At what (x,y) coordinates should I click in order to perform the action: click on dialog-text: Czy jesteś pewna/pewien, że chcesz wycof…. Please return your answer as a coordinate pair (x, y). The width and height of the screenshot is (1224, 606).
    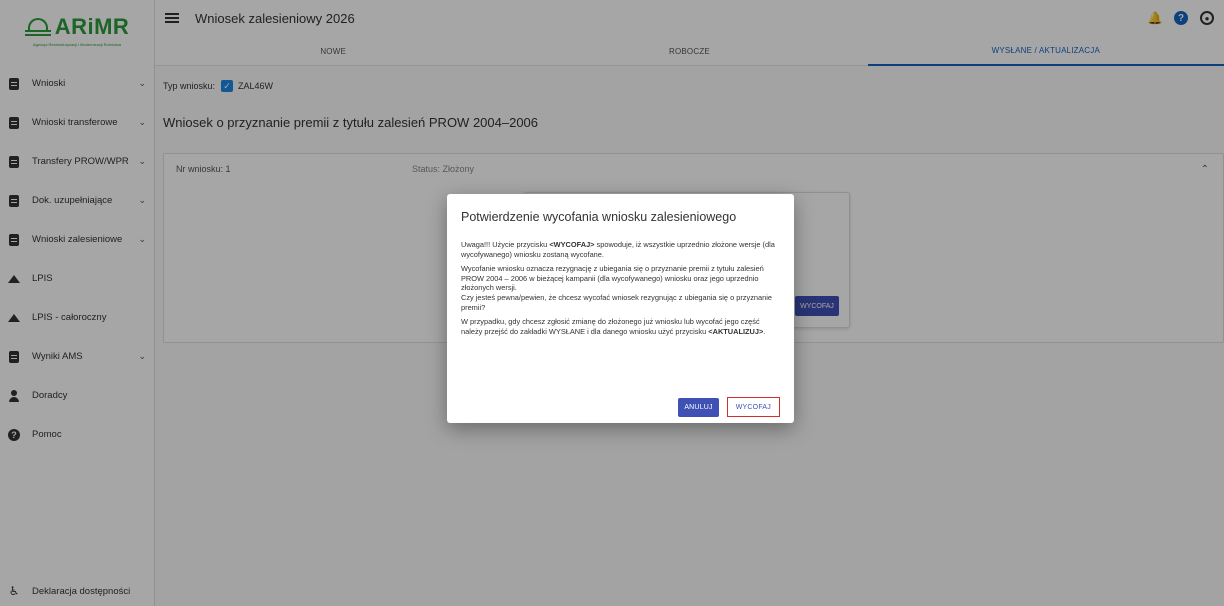
    Looking at the image, I should click on (616, 302).